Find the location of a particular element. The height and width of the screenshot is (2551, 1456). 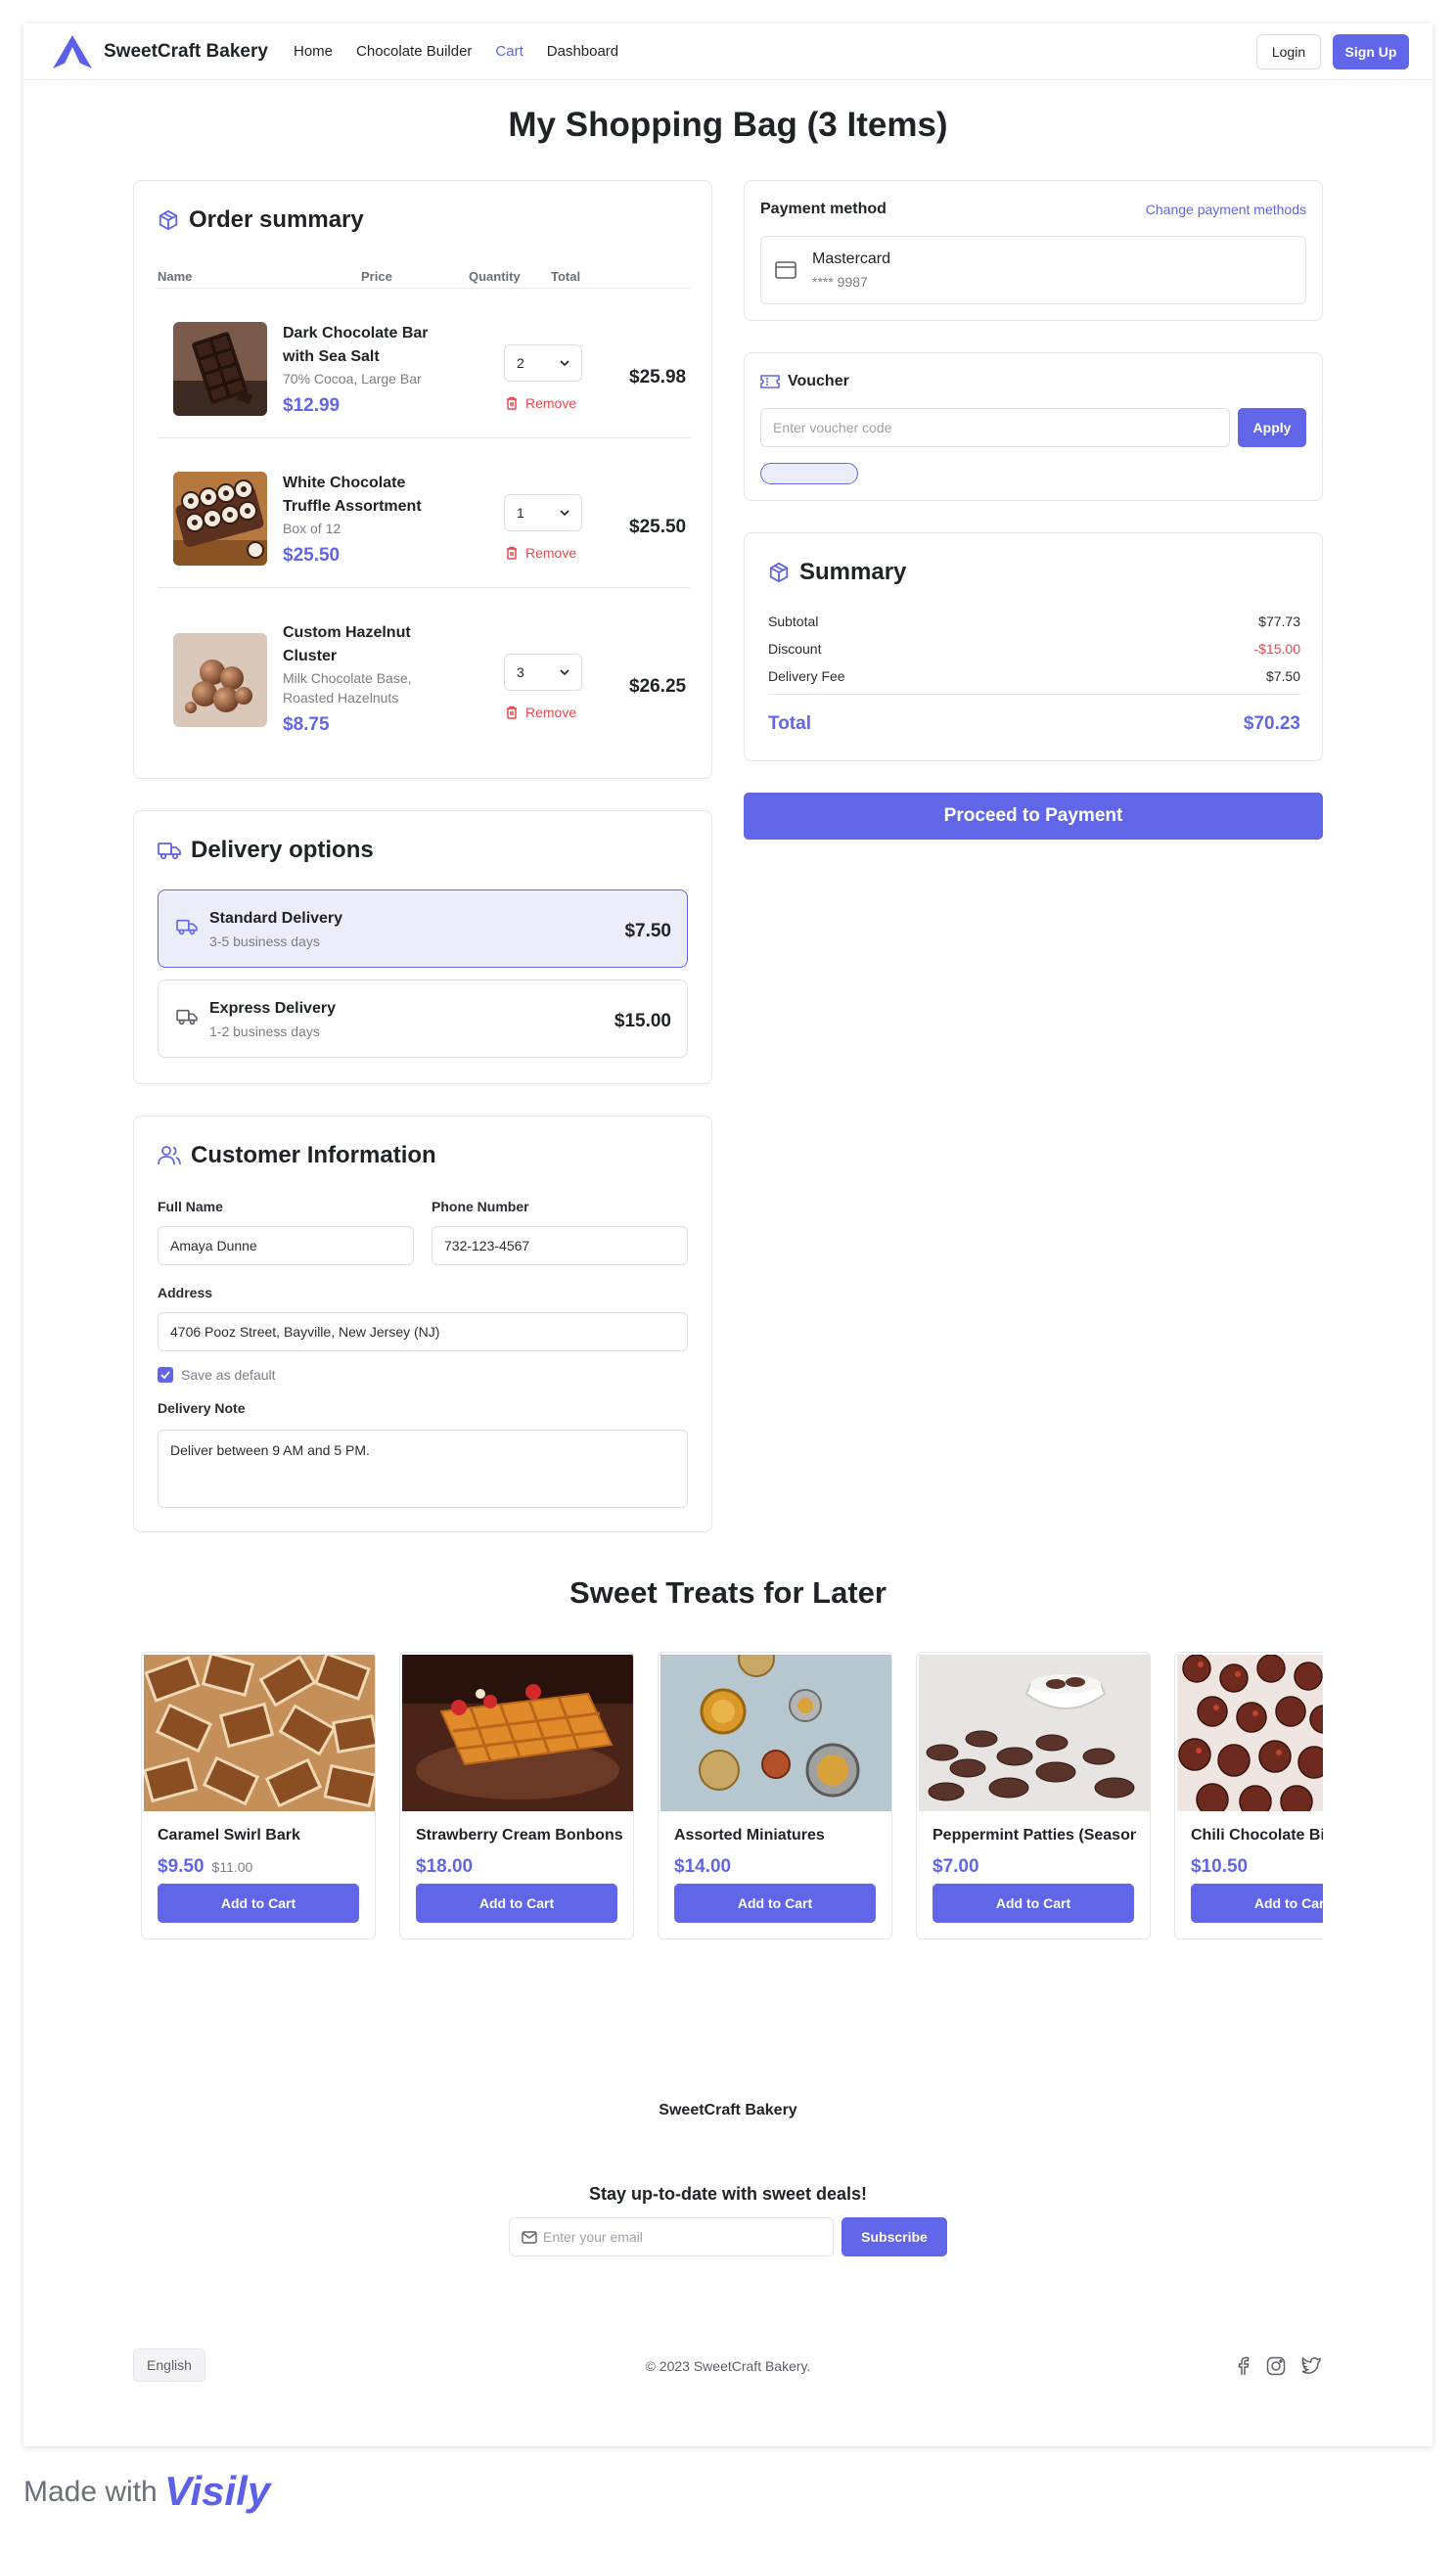

product-card: Assorted Miniatures $14.00 Add to Cart is located at coordinates (775, 1795).